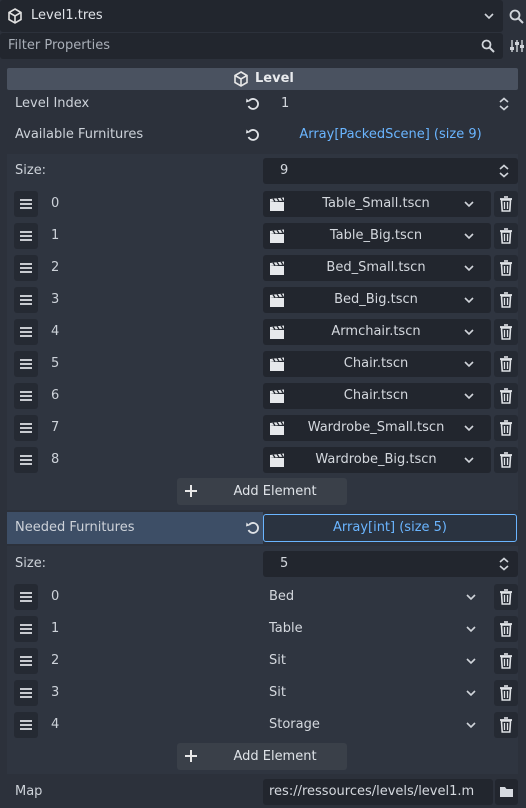 This screenshot has width=526, height=808. Describe the element at coordinates (377, 597) in the screenshot. I see `enum-dropdown: Bed` at that location.